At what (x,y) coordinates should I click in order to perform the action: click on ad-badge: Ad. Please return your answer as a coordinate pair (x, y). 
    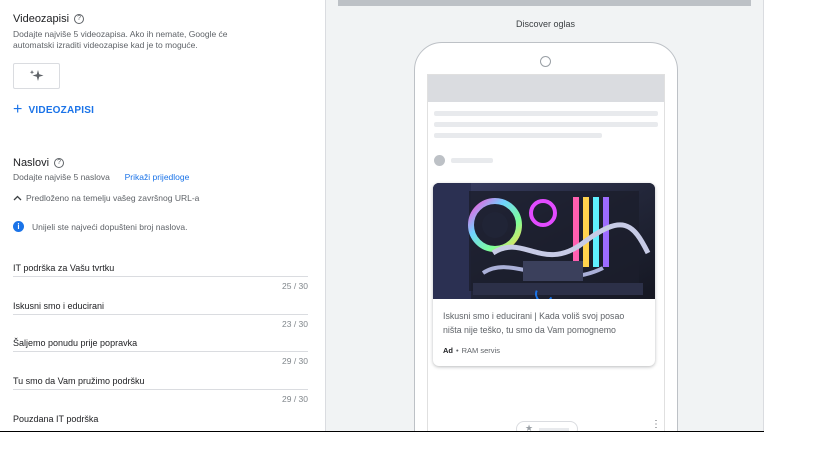
    Looking at the image, I should click on (448, 350).